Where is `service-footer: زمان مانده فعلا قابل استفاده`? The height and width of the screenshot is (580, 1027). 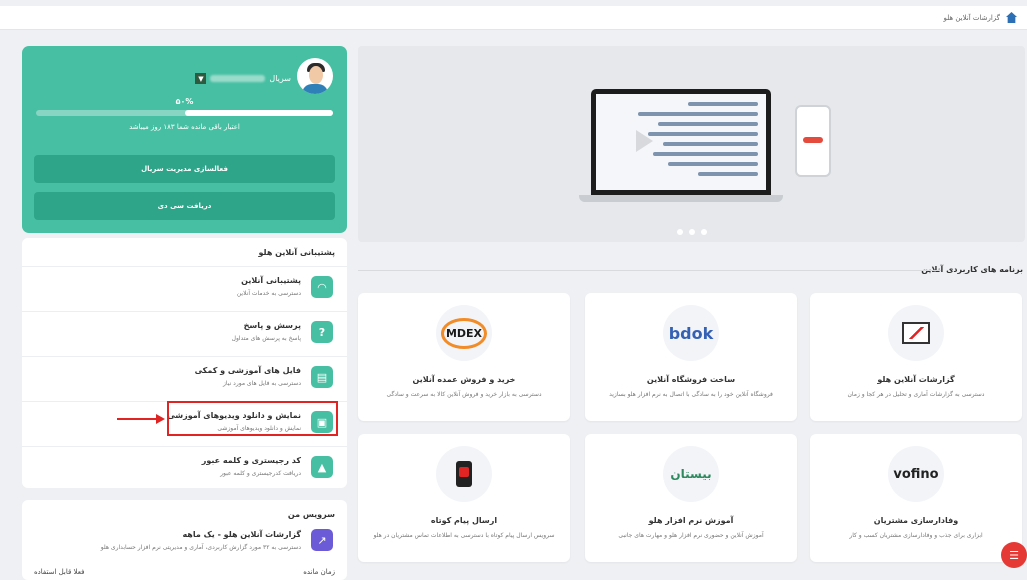
service-footer: زمان مانده فعلا قابل استفاده is located at coordinates (184, 572).